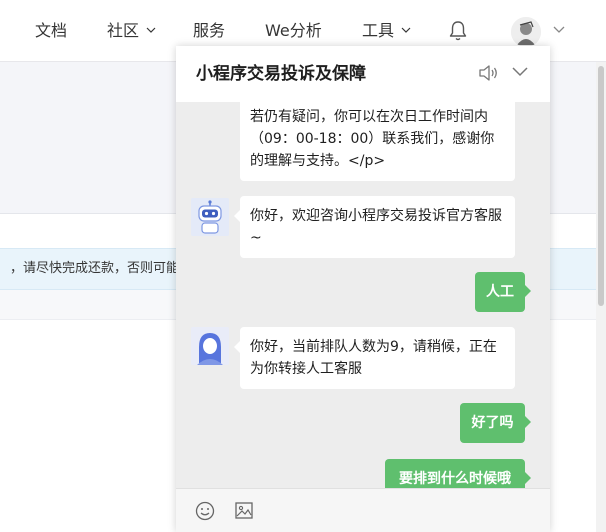  Describe the element at coordinates (123, 30) in the screenshot. I see `nav-item-label: 社区` at that location.